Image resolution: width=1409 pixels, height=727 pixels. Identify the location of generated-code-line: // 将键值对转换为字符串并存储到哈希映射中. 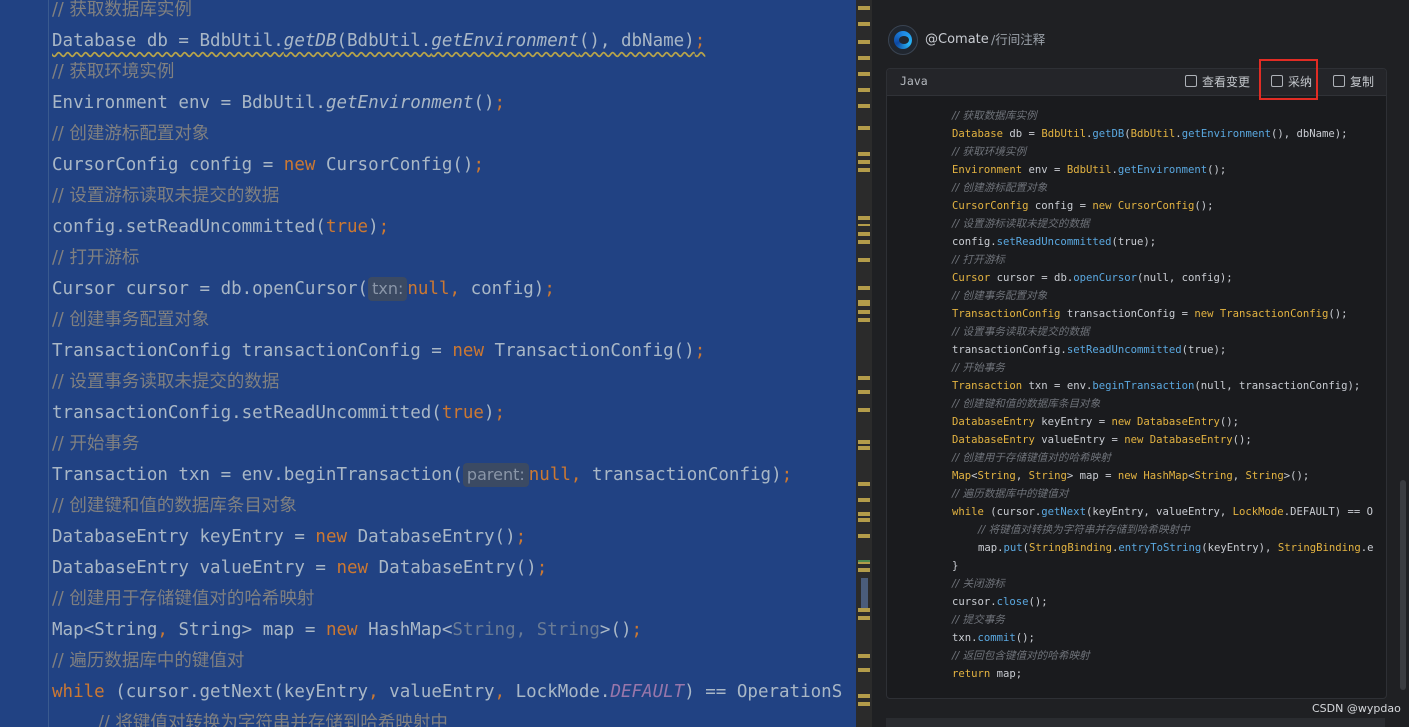
(1084, 530).